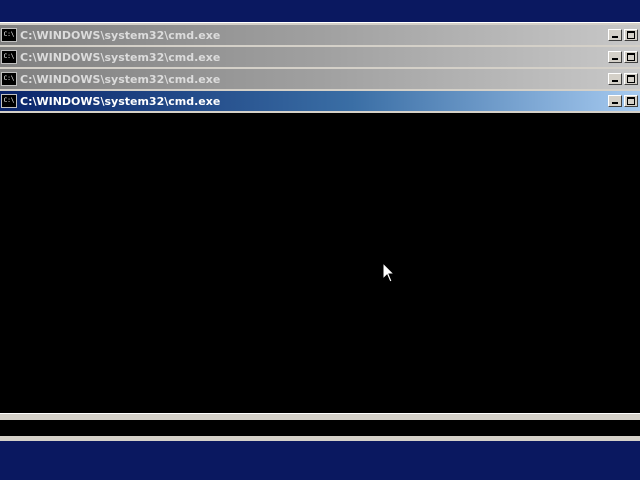 Image resolution: width=640 pixels, height=480 pixels. What do you see at coordinates (320, 57) in the screenshot?
I see `window-titlebar-2: C:\ C:\WINDOWS\system32\cmd.exe` at bounding box center [320, 57].